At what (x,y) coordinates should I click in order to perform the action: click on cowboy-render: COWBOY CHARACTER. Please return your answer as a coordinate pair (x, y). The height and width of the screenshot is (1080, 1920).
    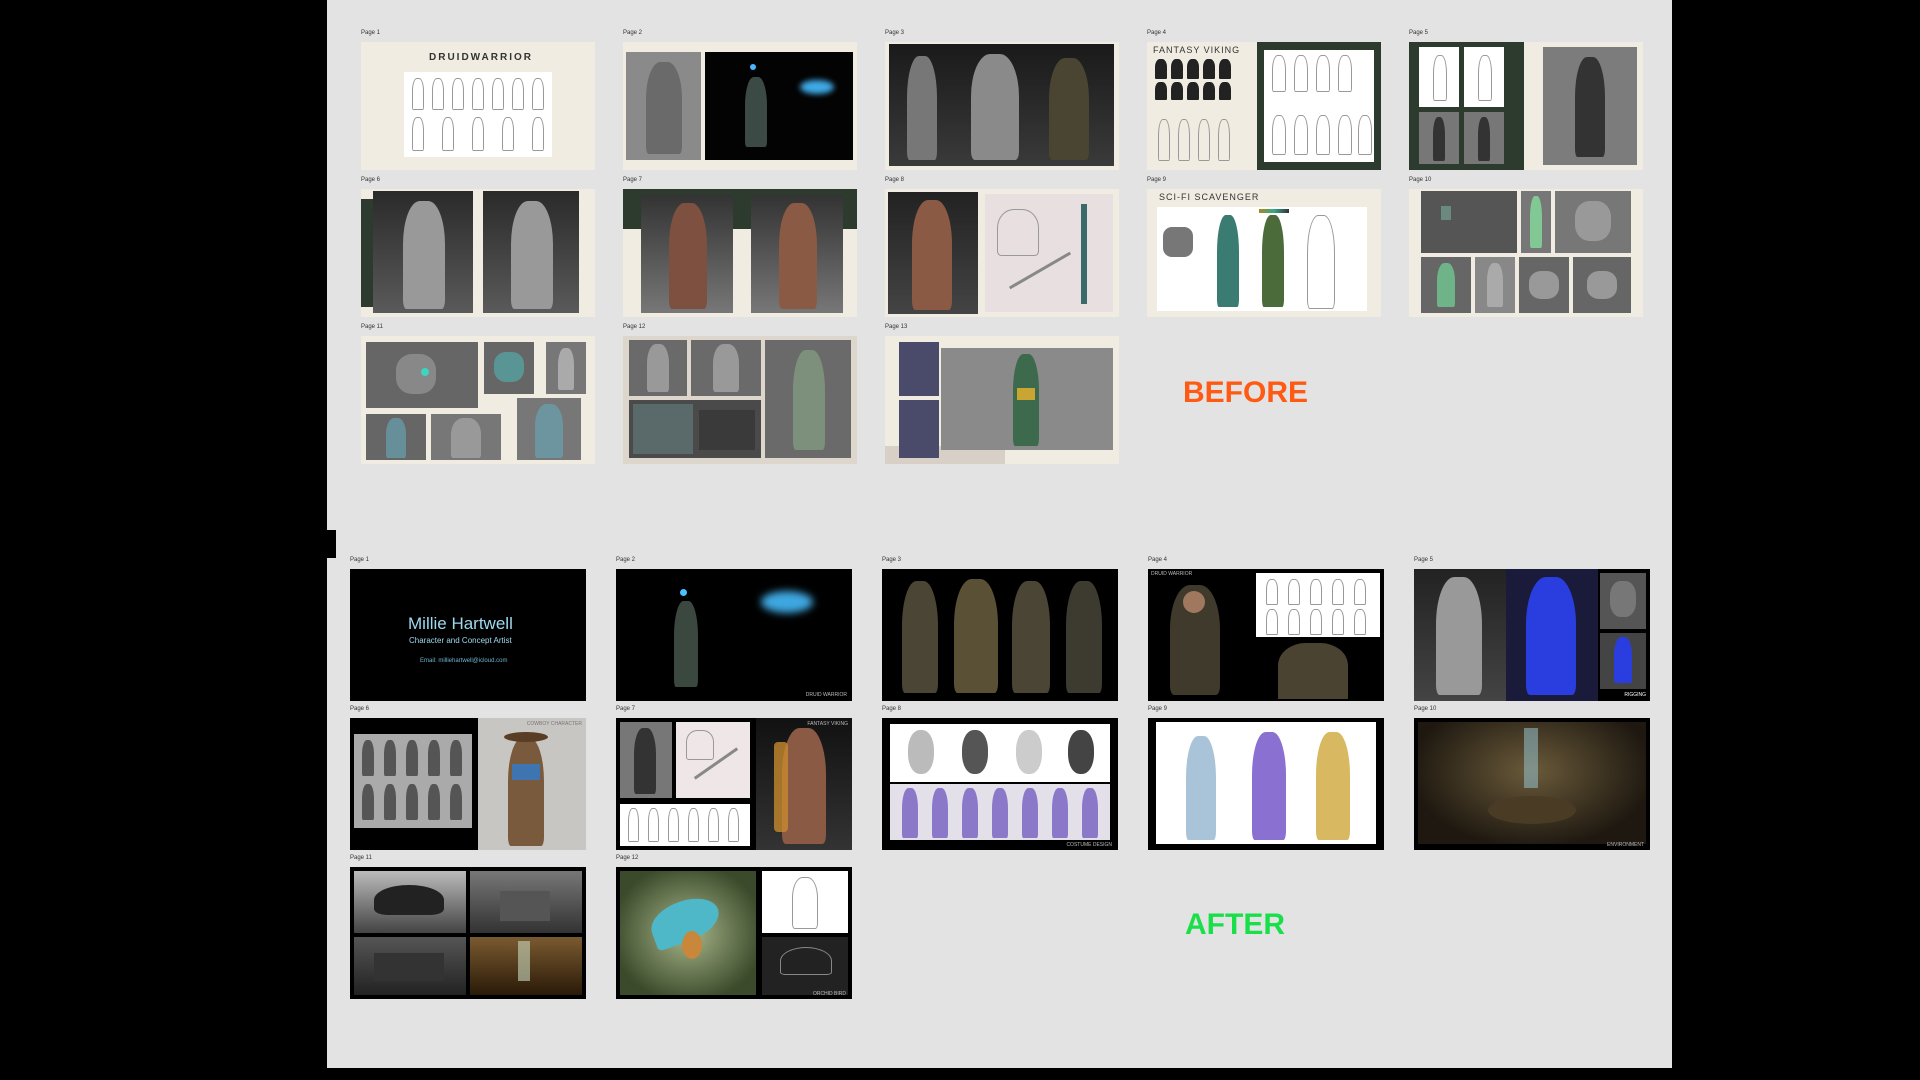
    Looking at the image, I should click on (532, 784).